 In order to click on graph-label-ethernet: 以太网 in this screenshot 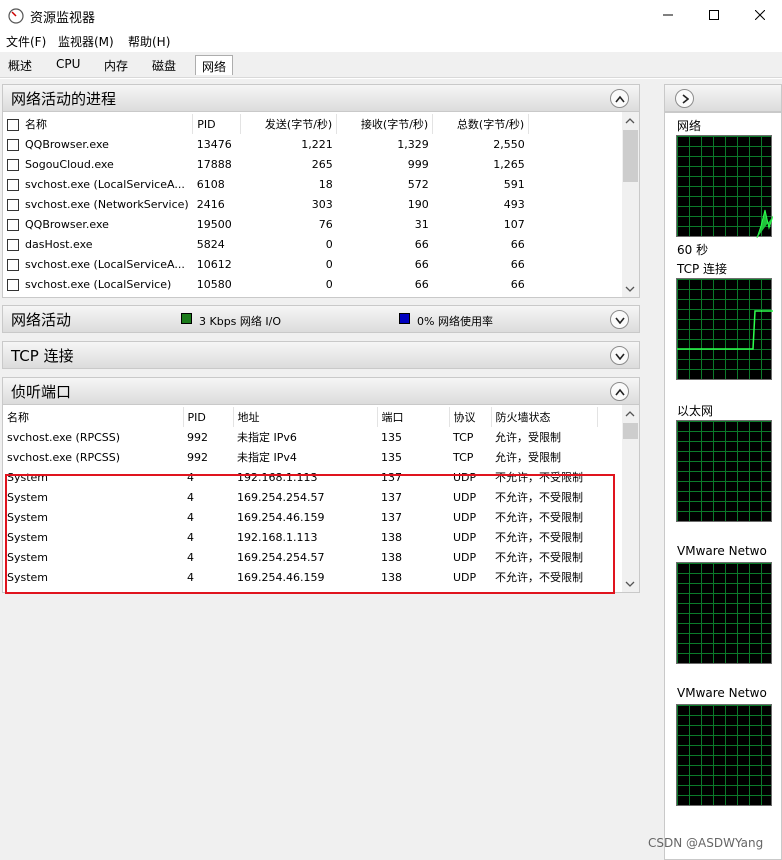, I will do `click(695, 411)`.